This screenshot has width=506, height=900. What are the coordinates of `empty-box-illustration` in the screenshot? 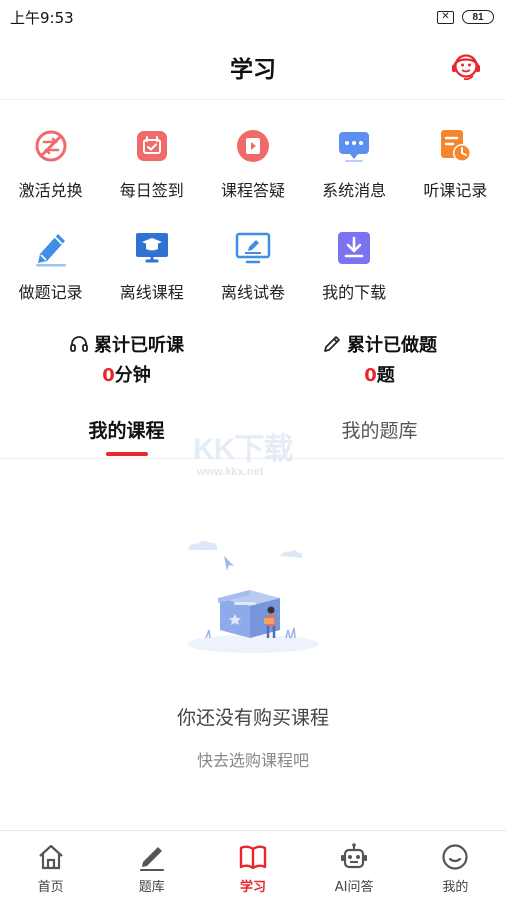 It's located at (253, 596).